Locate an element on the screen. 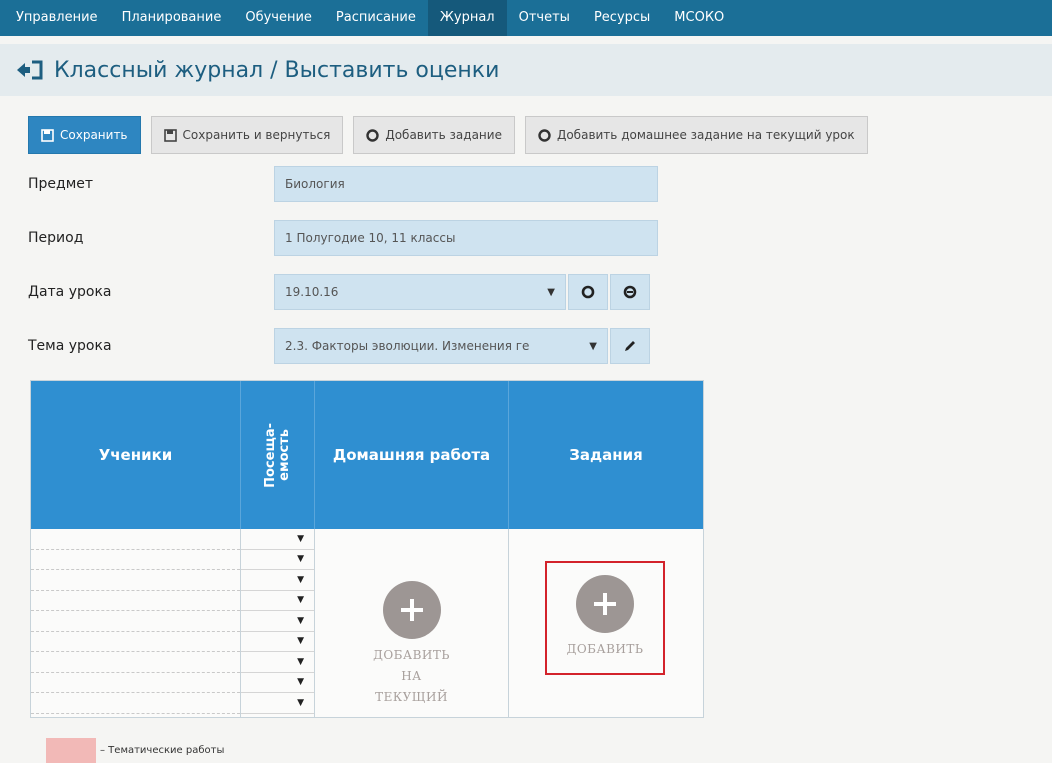 The height and width of the screenshot is (763, 1052). tasks-column-header: Задания is located at coordinates (606, 455).